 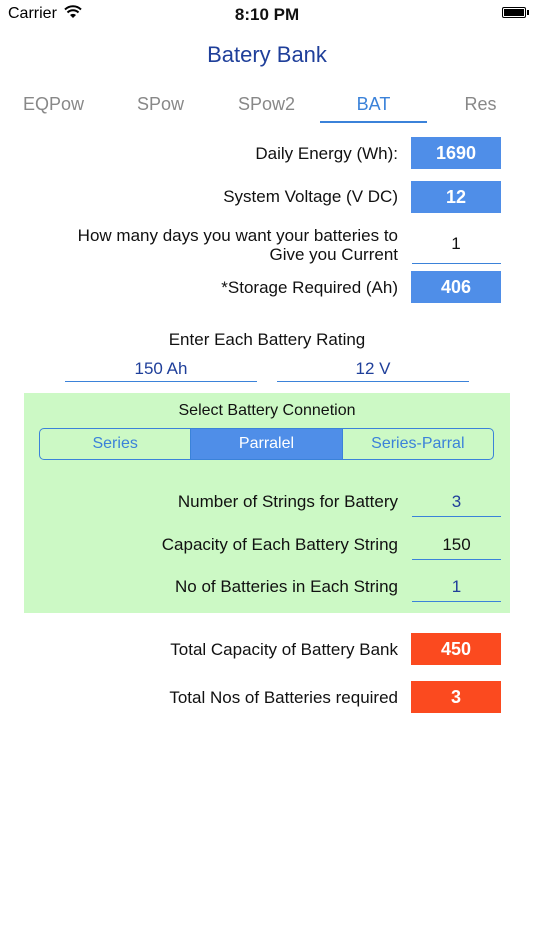 What do you see at coordinates (309, 287) in the screenshot?
I see `storage-label: *Storage Required (Ah)` at bounding box center [309, 287].